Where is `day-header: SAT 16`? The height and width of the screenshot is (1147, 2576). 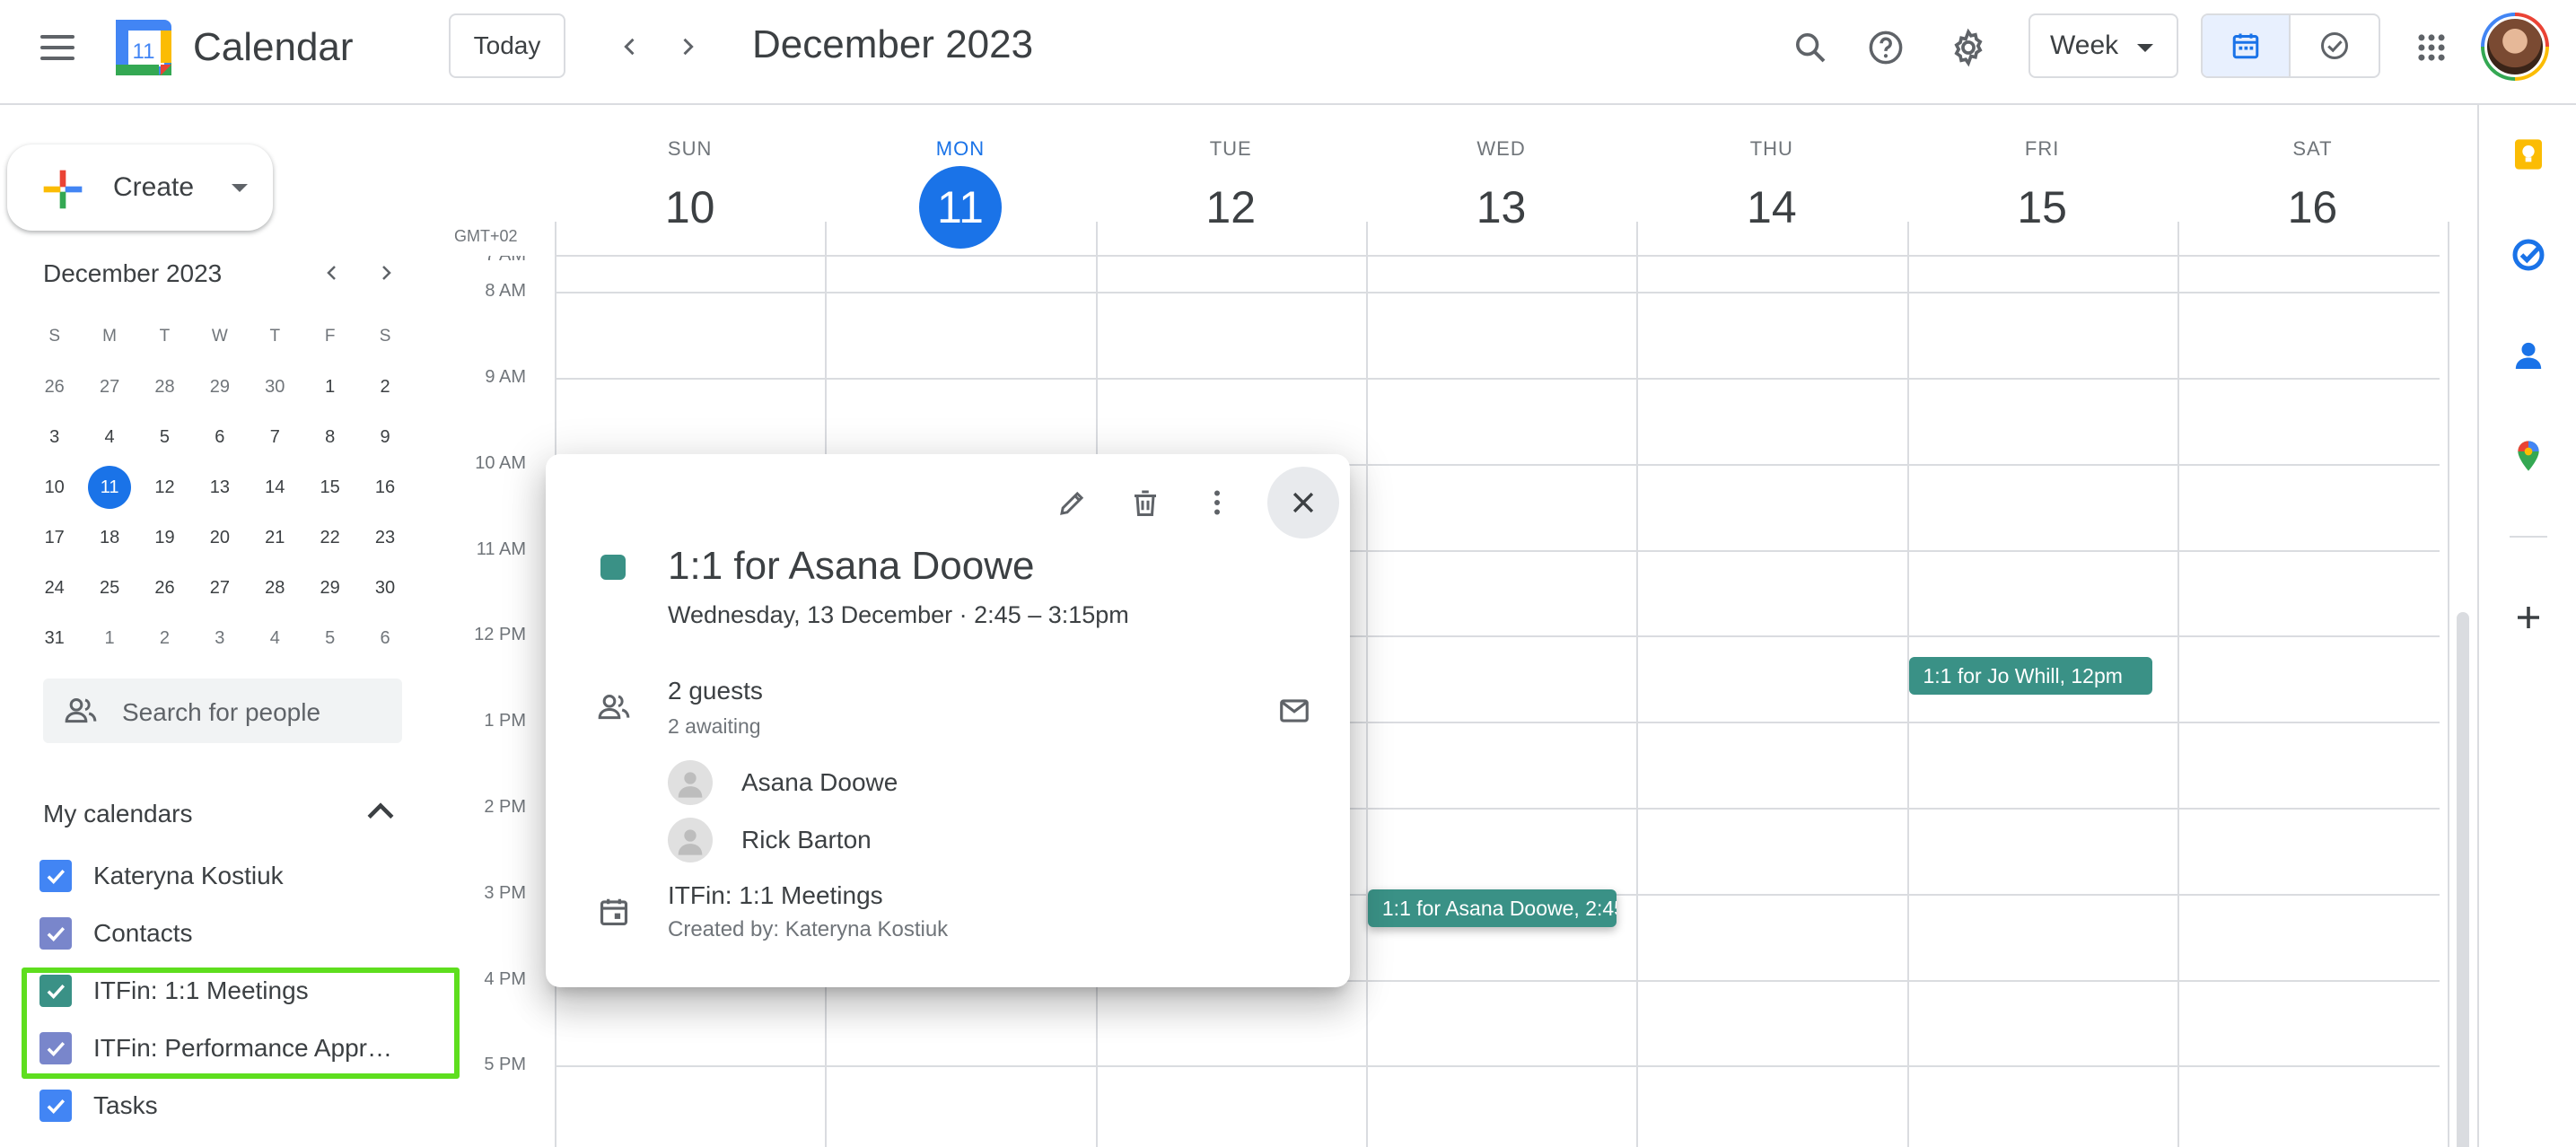
day-header: SAT 16 is located at coordinates (2312, 180).